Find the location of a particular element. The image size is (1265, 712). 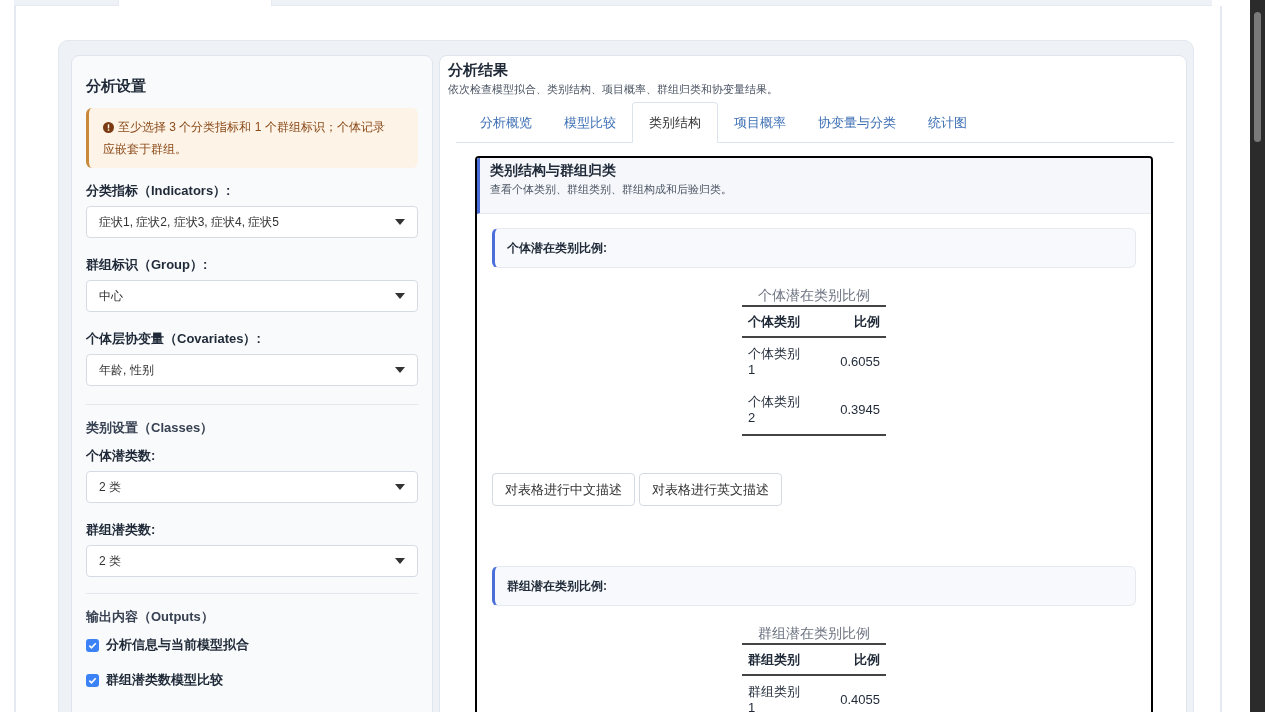

table-cell: 个体类别 1 is located at coordinates (777, 361).